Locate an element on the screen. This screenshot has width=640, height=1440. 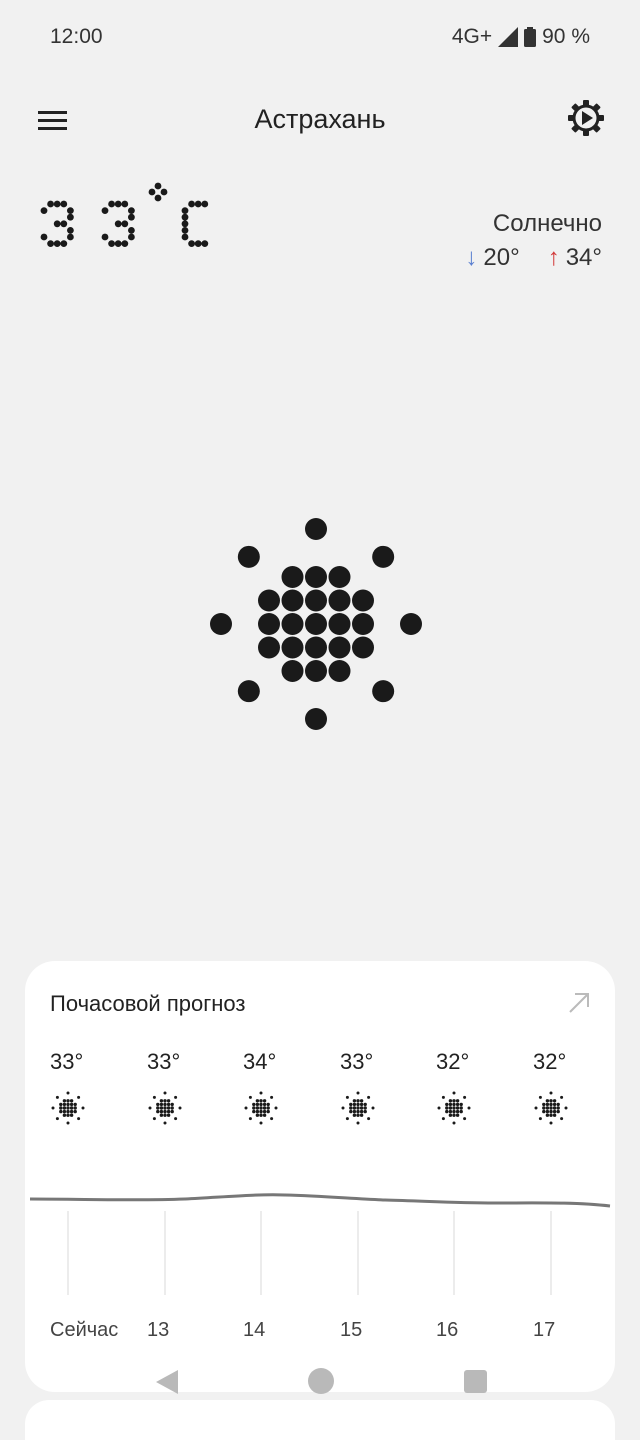
dot-matrix-temperature is located at coordinates (124, 214).